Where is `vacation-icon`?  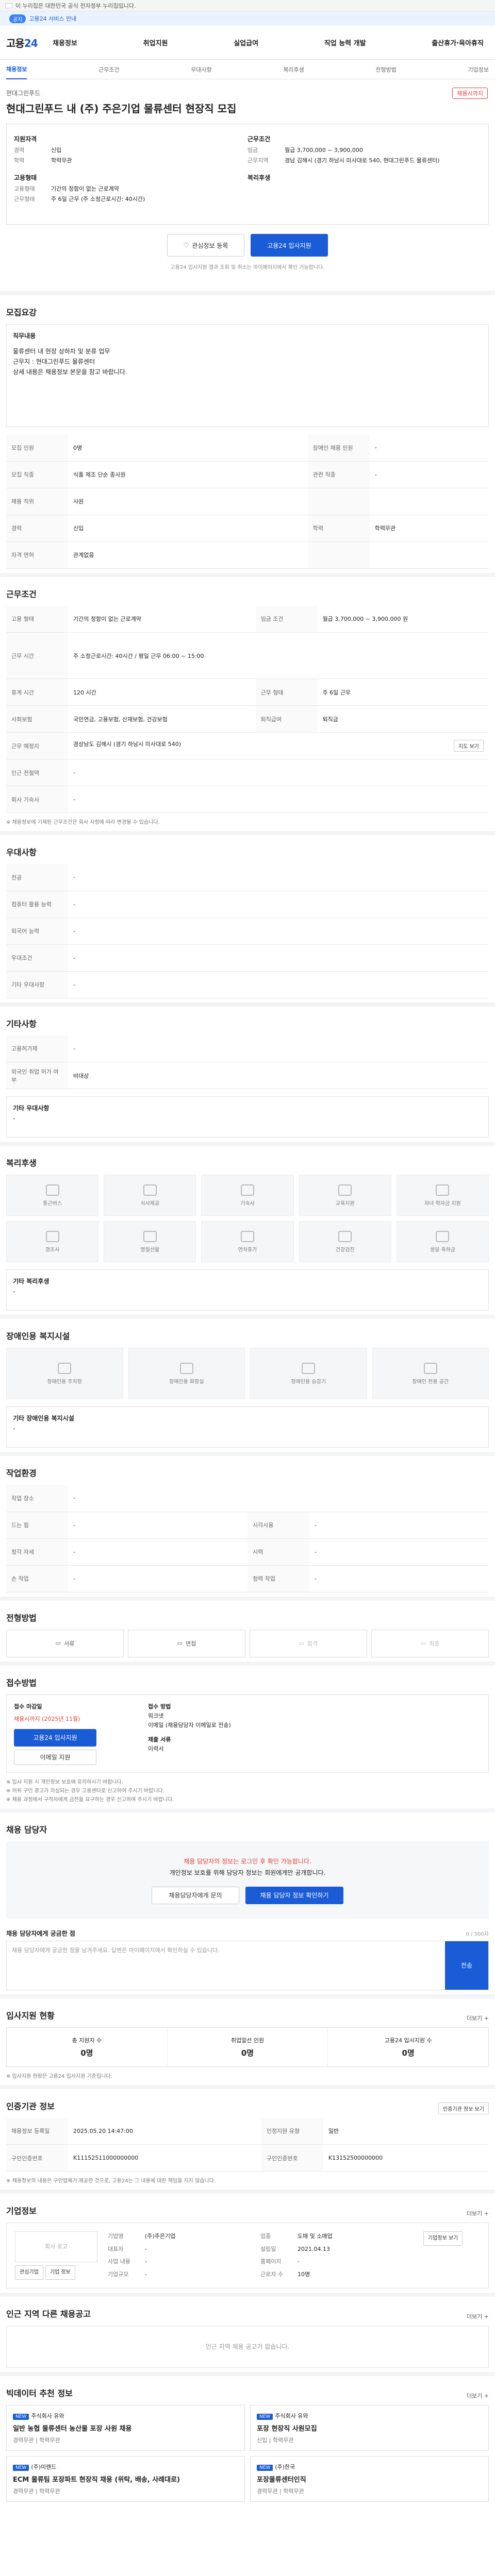 vacation-icon is located at coordinates (247, 1236).